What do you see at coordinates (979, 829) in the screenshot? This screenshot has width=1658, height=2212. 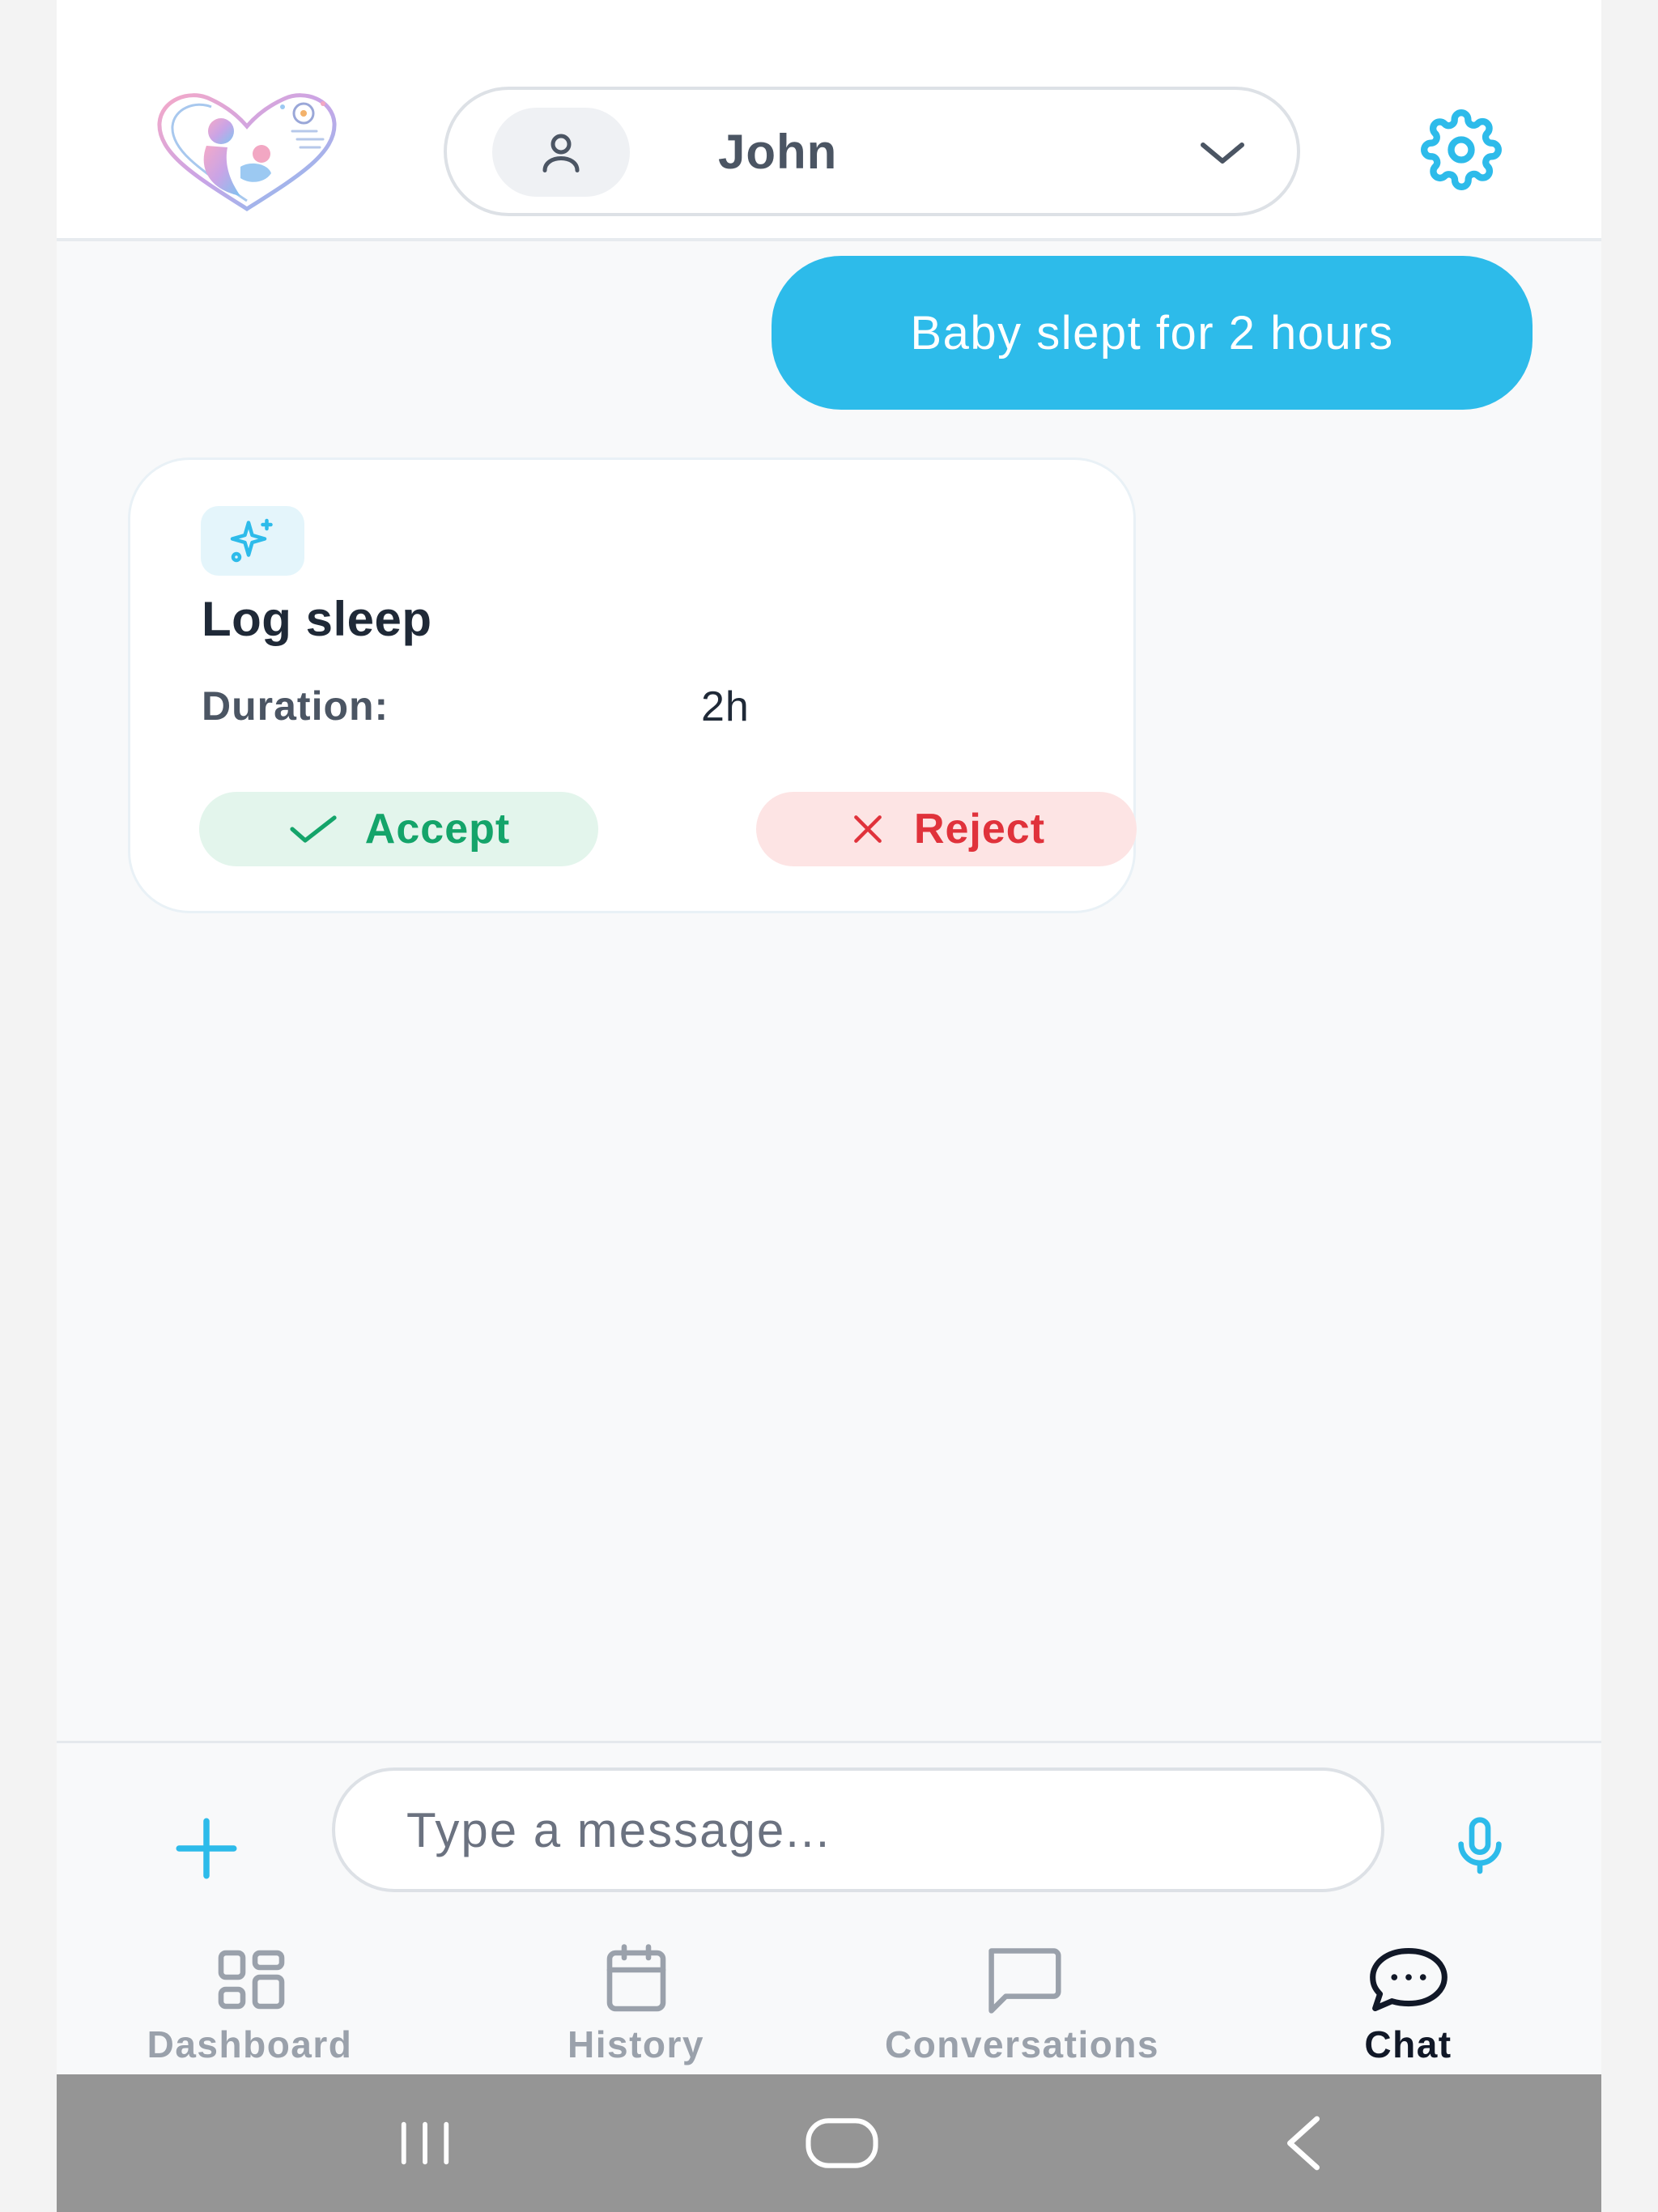 I see `reject-label: Reject` at bounding box center [979, 829].